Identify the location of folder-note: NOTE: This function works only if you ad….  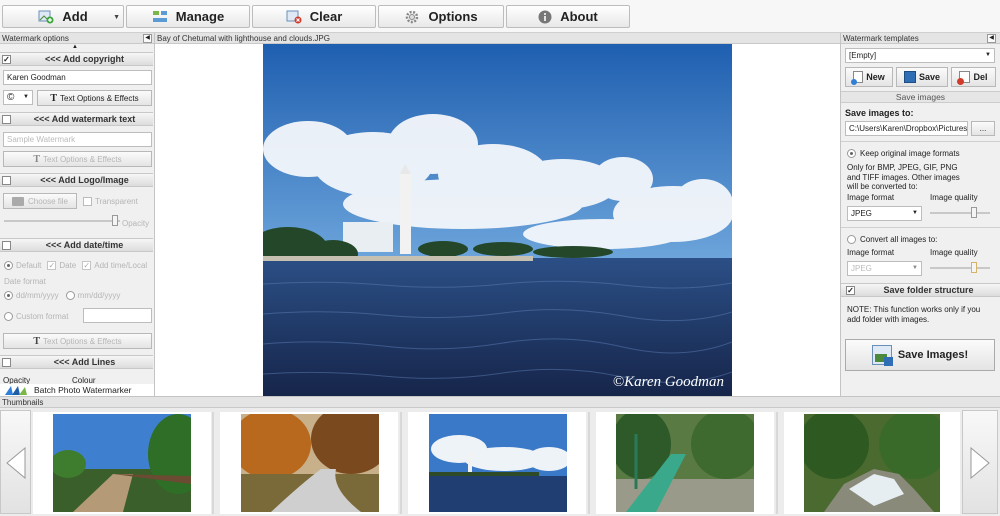
(914, 314).